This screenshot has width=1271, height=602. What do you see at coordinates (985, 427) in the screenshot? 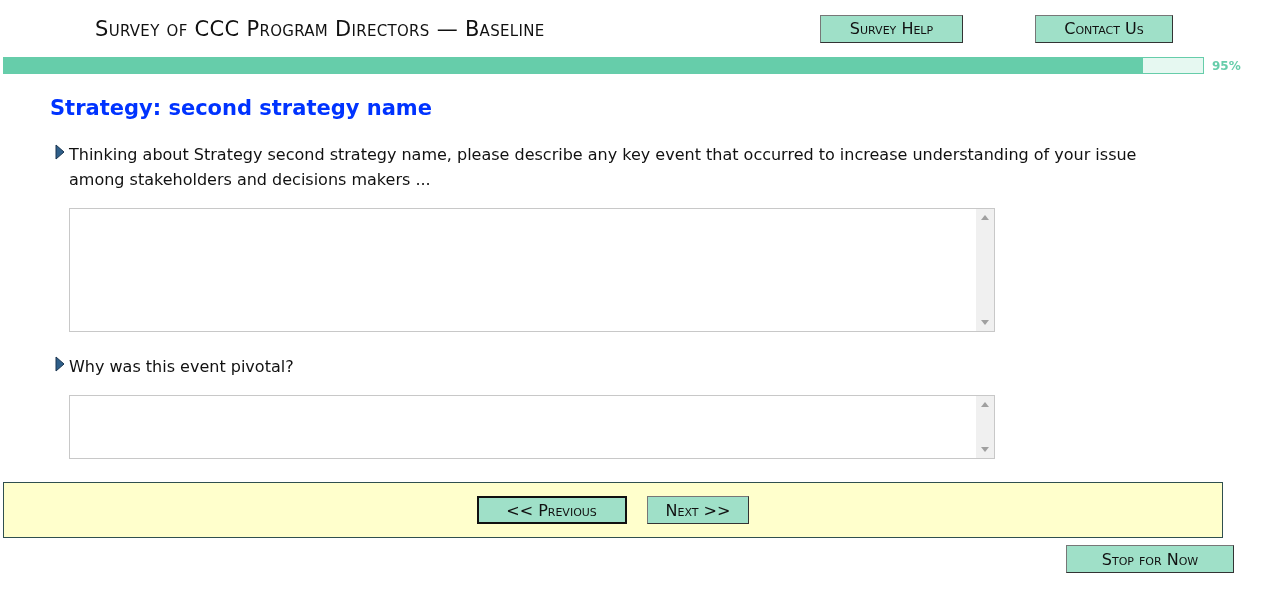
I see `scrollbar` at bounding box center [985, 427].